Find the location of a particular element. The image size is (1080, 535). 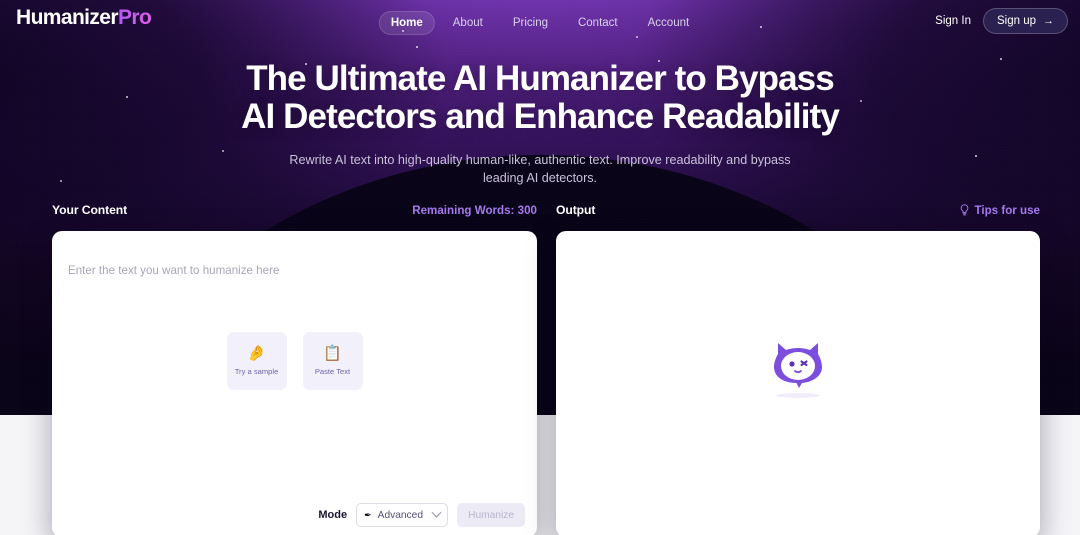

cat-speech-bubble-mascot-icon is located at coordinates (798, 365).